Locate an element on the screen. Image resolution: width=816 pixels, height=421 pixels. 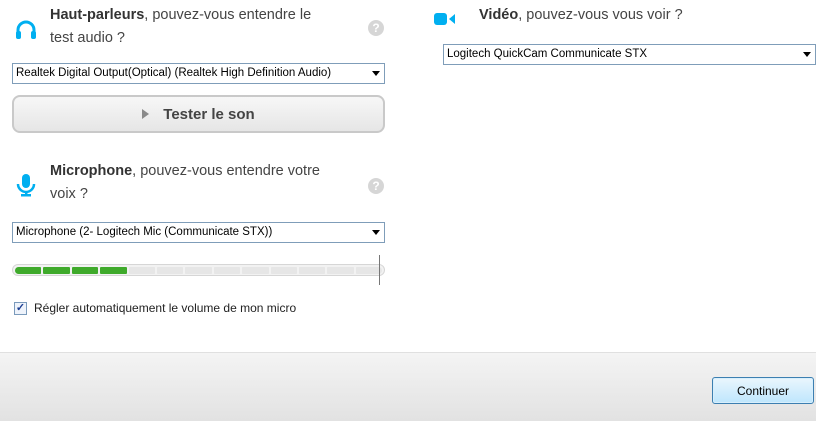
auto-volume-checkbox: ✓ is located at coordinates (20, 308).